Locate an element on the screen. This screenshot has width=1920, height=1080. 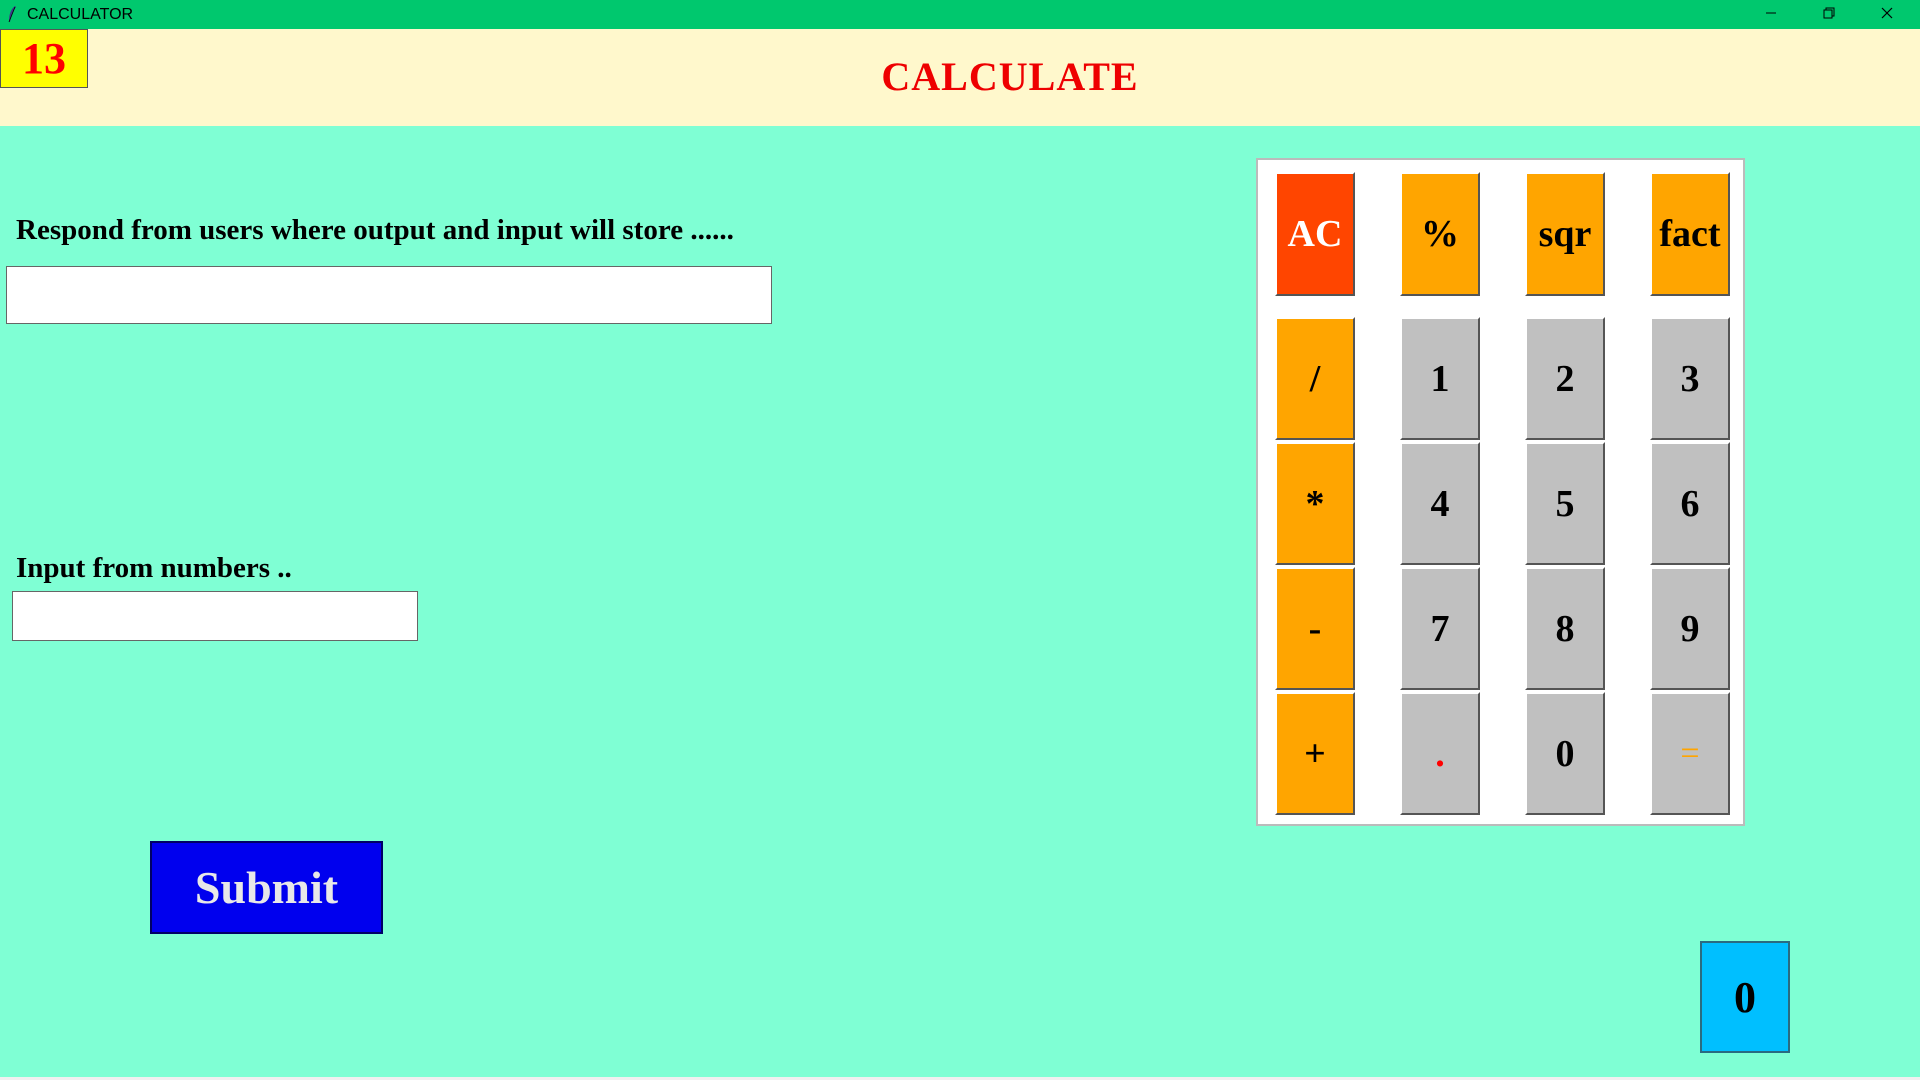
close-icon is located at coordinates (1887, 15).